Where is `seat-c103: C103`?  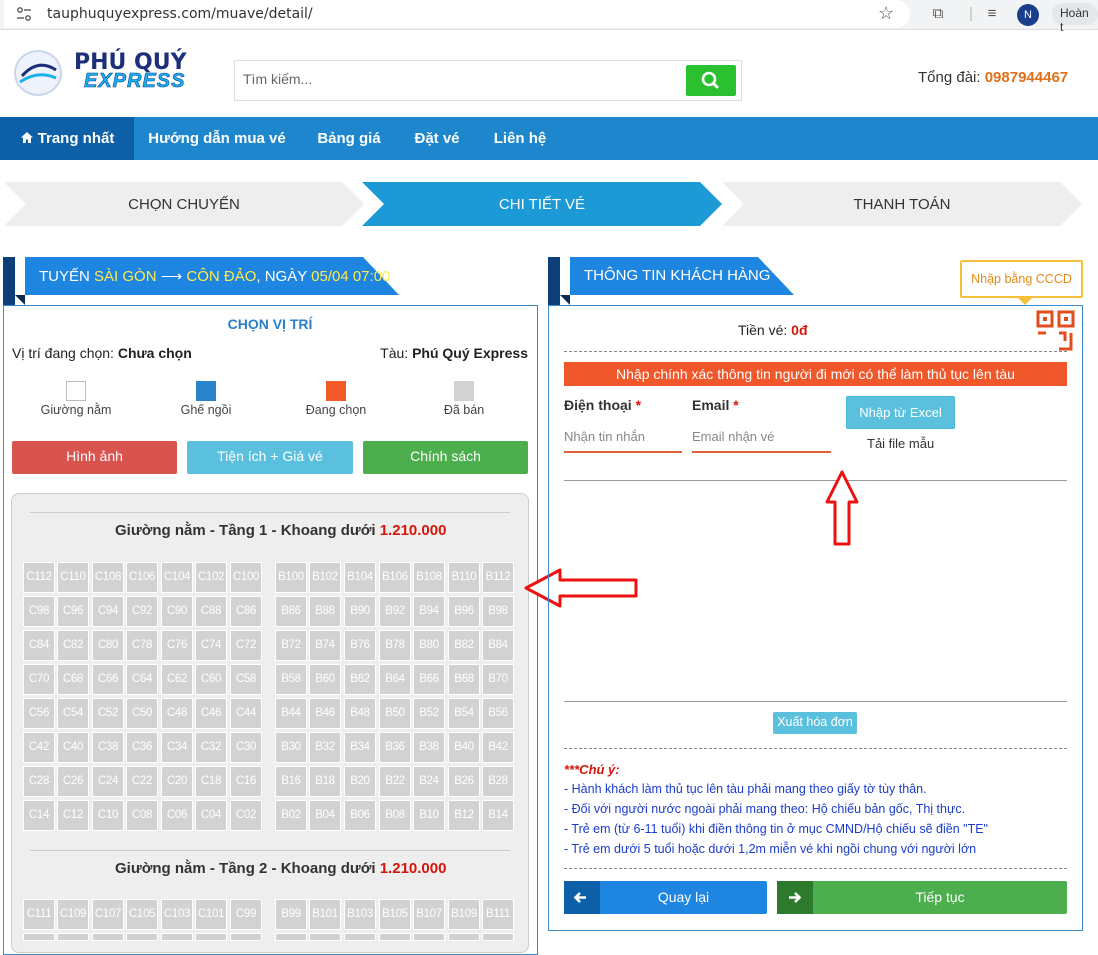
seat-c103: C103 is located at coordinates (177, 914).